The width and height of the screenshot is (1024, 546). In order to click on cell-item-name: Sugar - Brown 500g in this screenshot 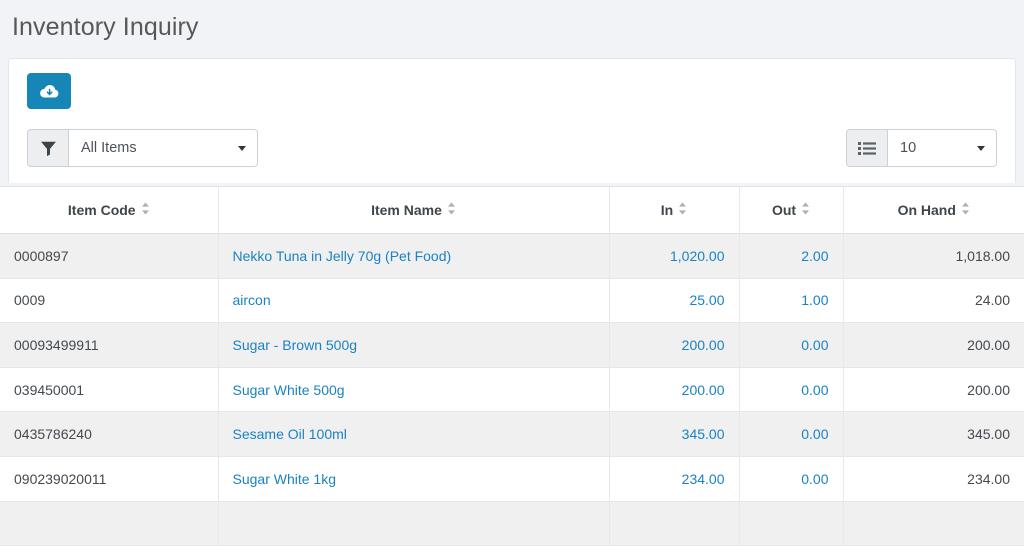, I will do `click(414, 345)`.